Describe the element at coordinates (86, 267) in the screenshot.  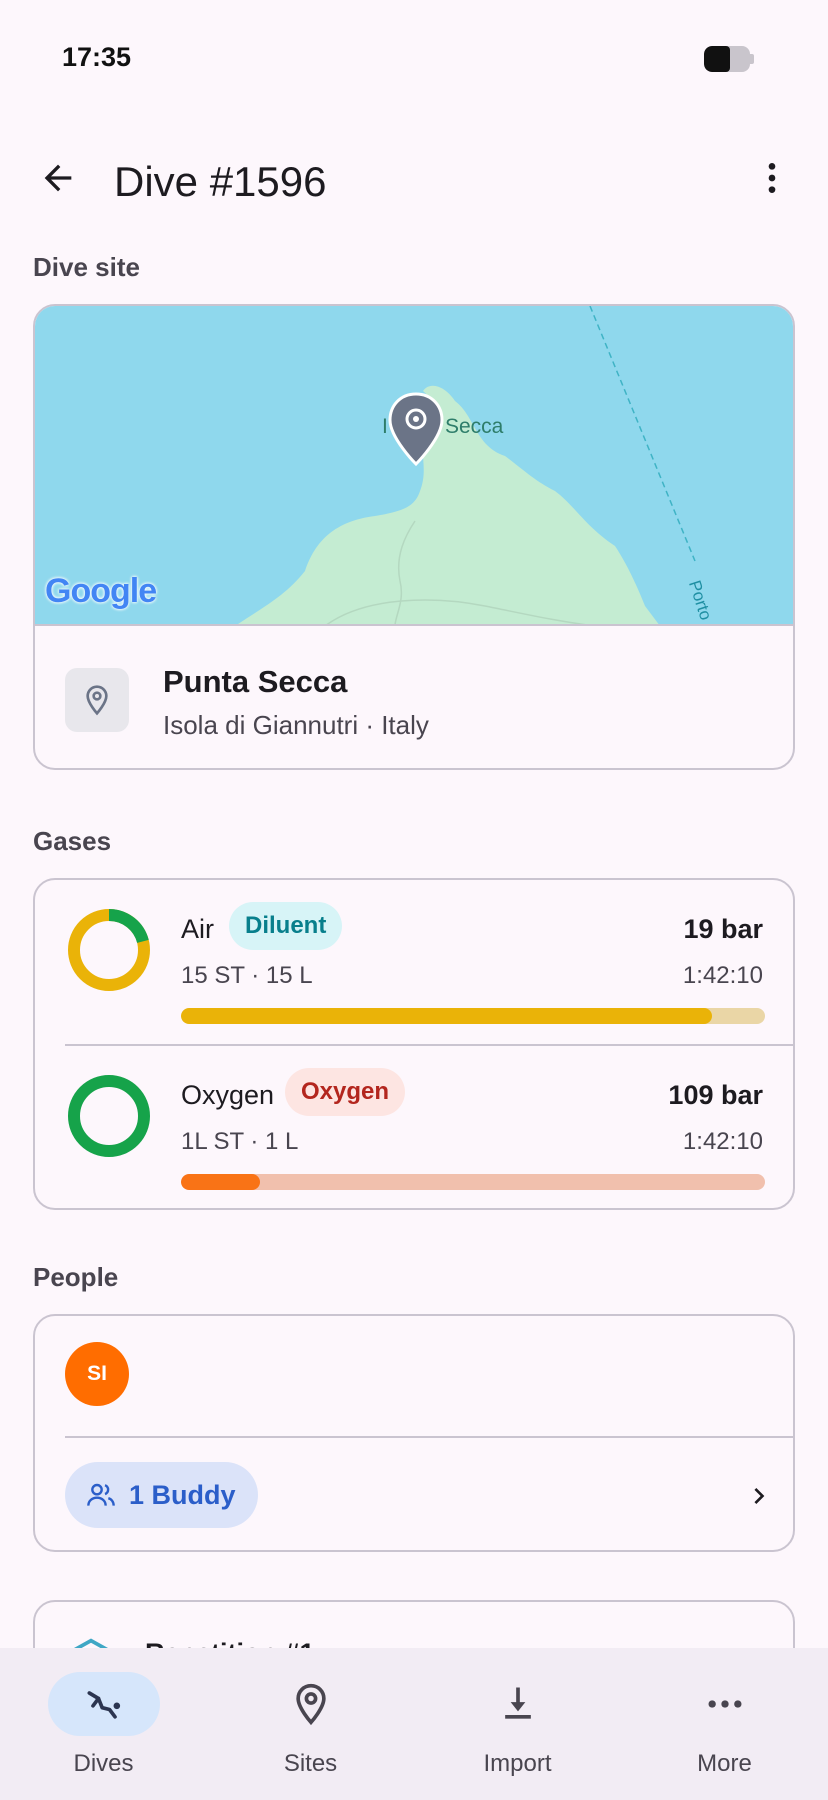
I see `dive-site-section-label: Dive site` at that location.